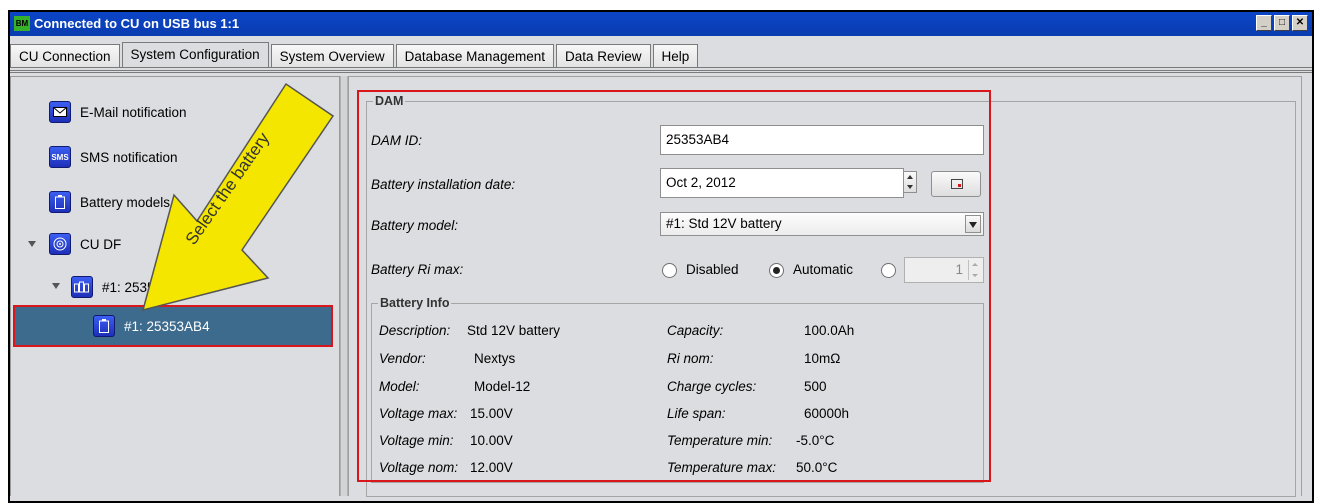 Image resolution: width=1322 pixels, height=503 pixels. I want to click on dam-icon, so click(82, 287).